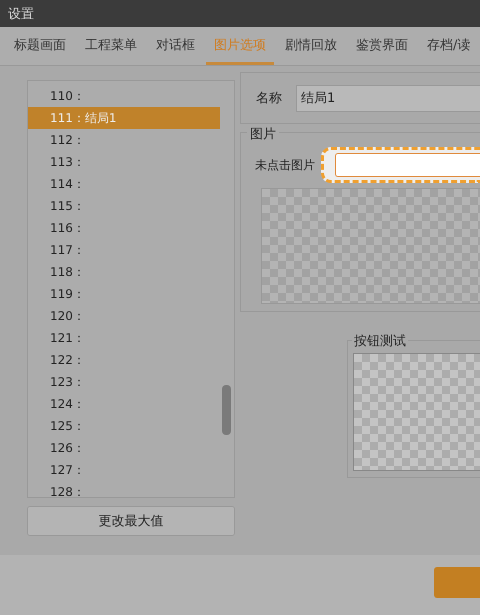 The width and height of the screenshot is (480, 615). I want to click on dialog-button, so click(457, 582).